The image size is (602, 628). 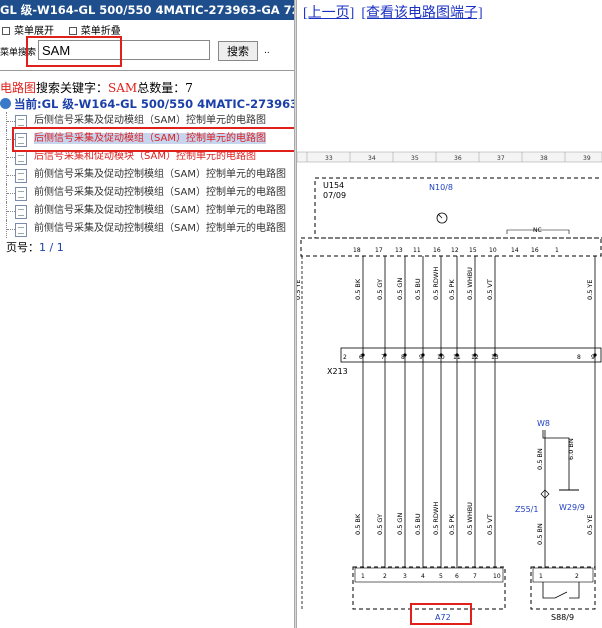 I want to click on u154-sub-label: 07/09, so click(x=334, y=195).